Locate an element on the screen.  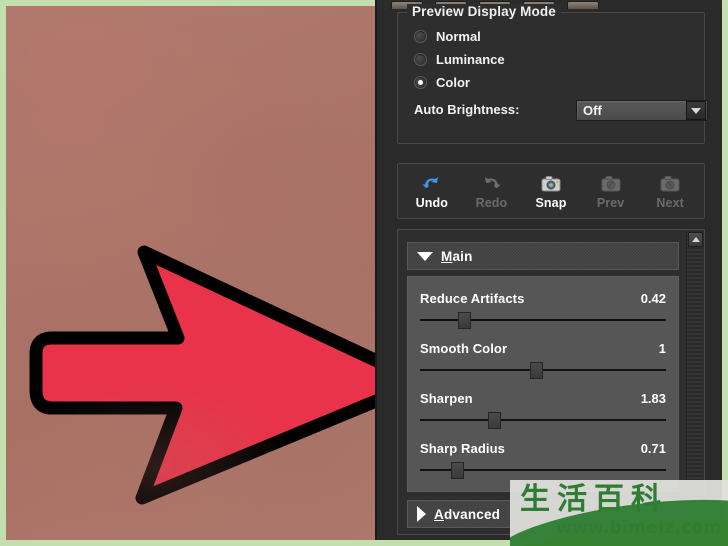
preview-display-mode-caption: Preview Display Mode is located at coordinates (484, 11).